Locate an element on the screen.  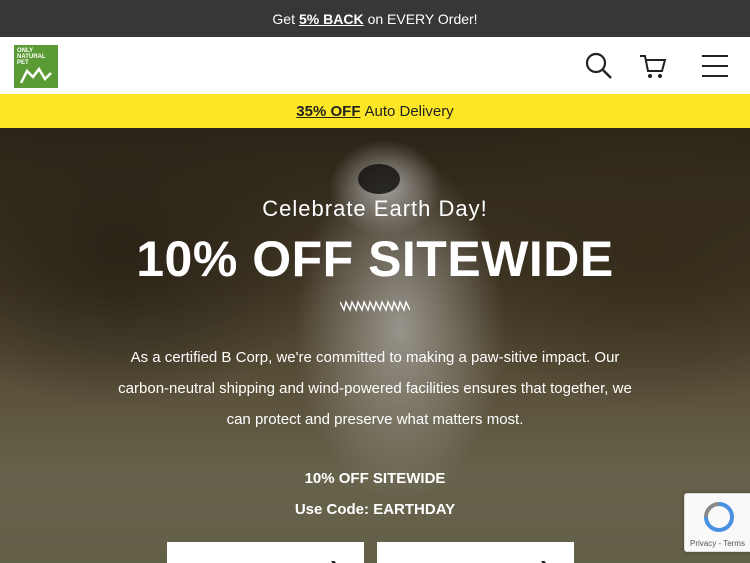
hero-headline: 10% OFF SITEWIDE is located at coordinates (375, 259).